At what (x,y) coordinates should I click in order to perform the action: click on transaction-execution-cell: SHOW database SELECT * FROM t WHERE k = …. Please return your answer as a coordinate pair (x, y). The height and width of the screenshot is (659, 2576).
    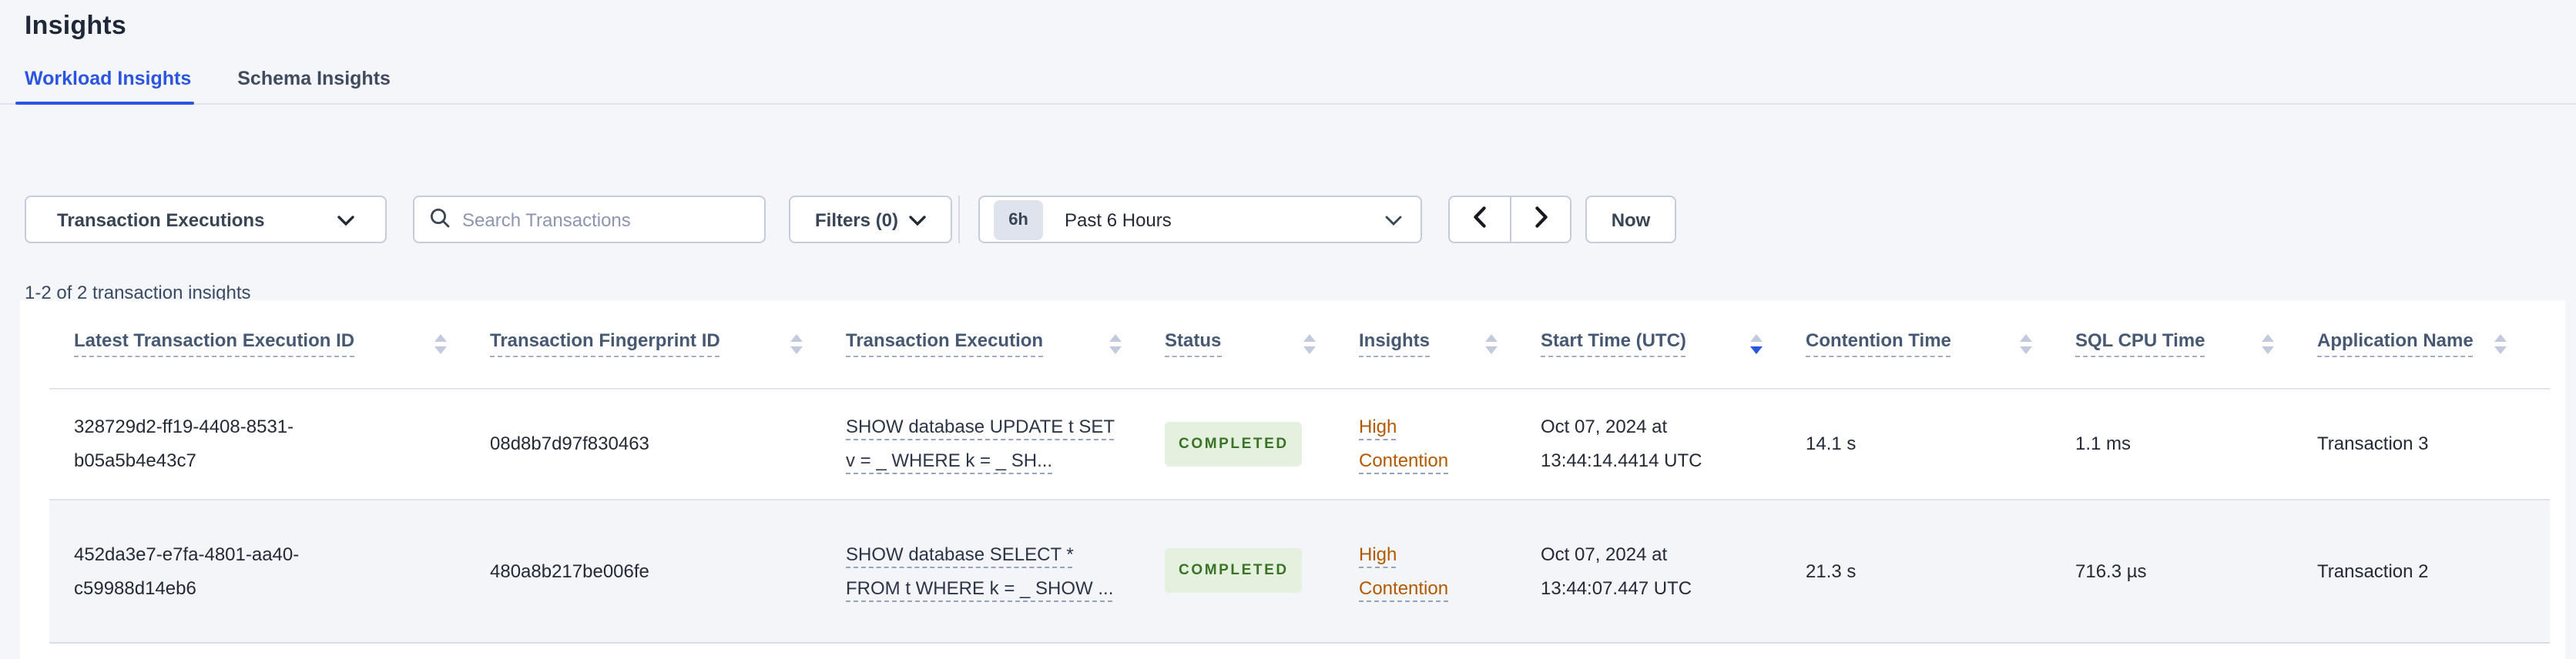
    Looking at the image, I should click on (1005, 570).